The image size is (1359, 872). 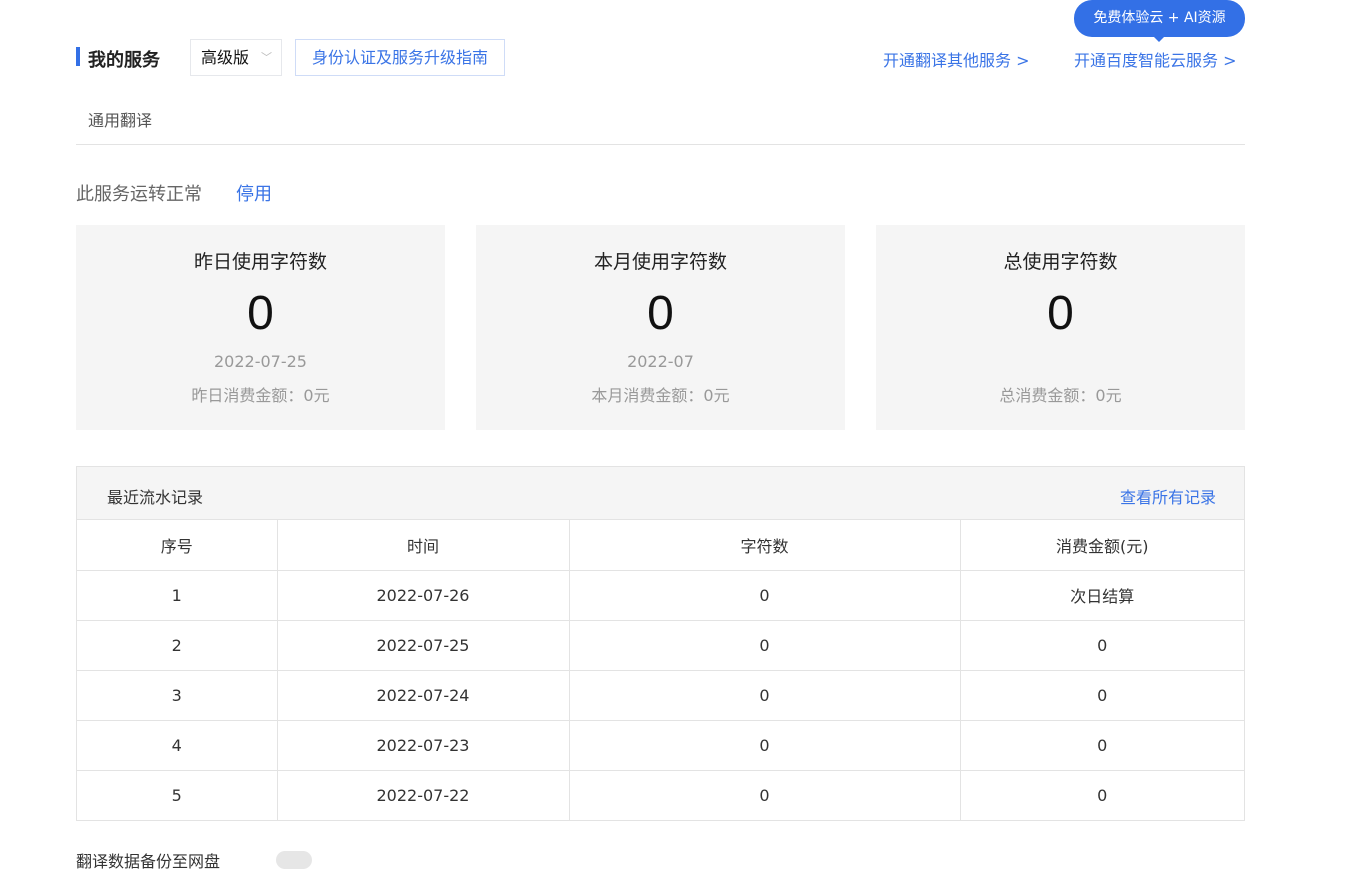 What do you see at coordinates (294, 860) in the screenshot?
I see `backup-toggle` at bounding box center [294, 860].